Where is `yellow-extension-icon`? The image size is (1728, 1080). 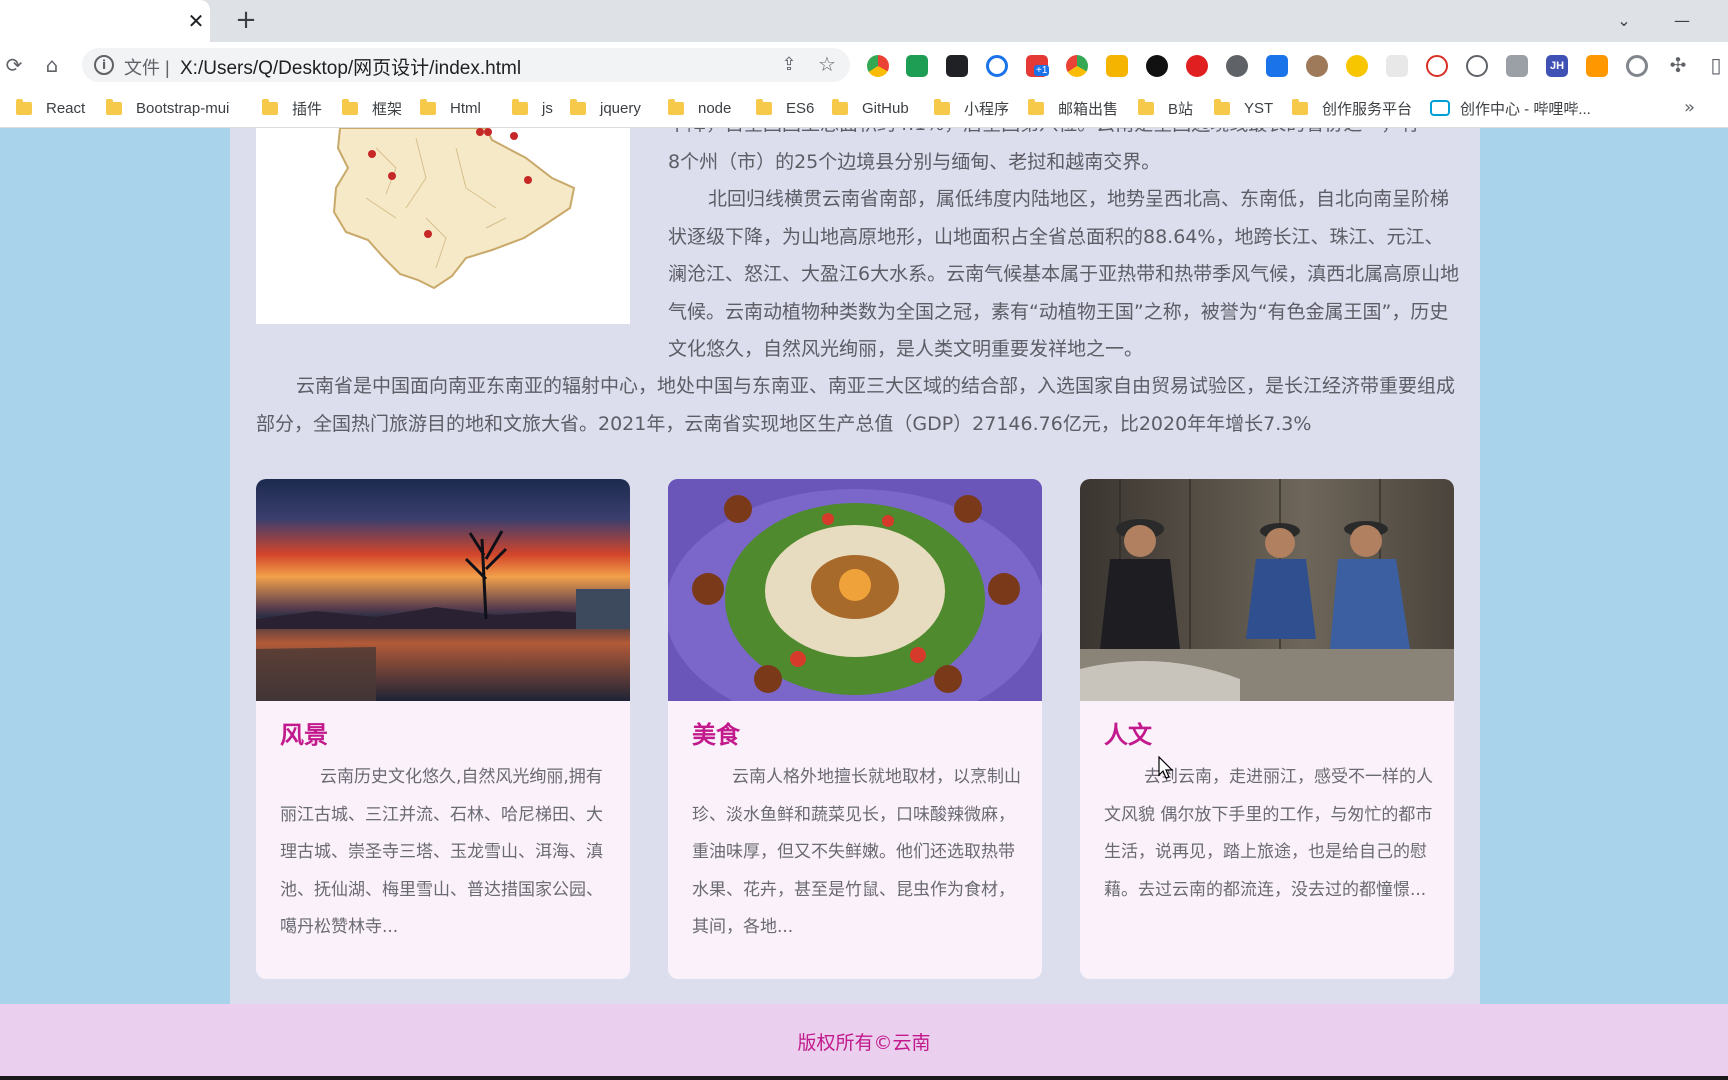
yellow-extension-icon is located at coordinates (1357, 66).